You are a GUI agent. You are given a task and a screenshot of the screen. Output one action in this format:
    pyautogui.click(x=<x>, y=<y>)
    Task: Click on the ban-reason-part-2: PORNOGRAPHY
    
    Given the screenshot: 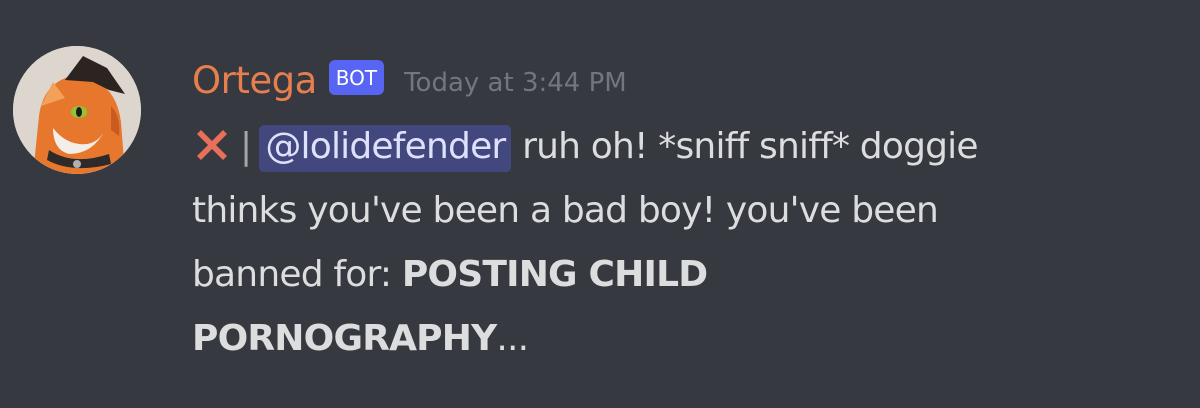 What is the action you would take?
    pyautogui.click(x=344, y=338)
    